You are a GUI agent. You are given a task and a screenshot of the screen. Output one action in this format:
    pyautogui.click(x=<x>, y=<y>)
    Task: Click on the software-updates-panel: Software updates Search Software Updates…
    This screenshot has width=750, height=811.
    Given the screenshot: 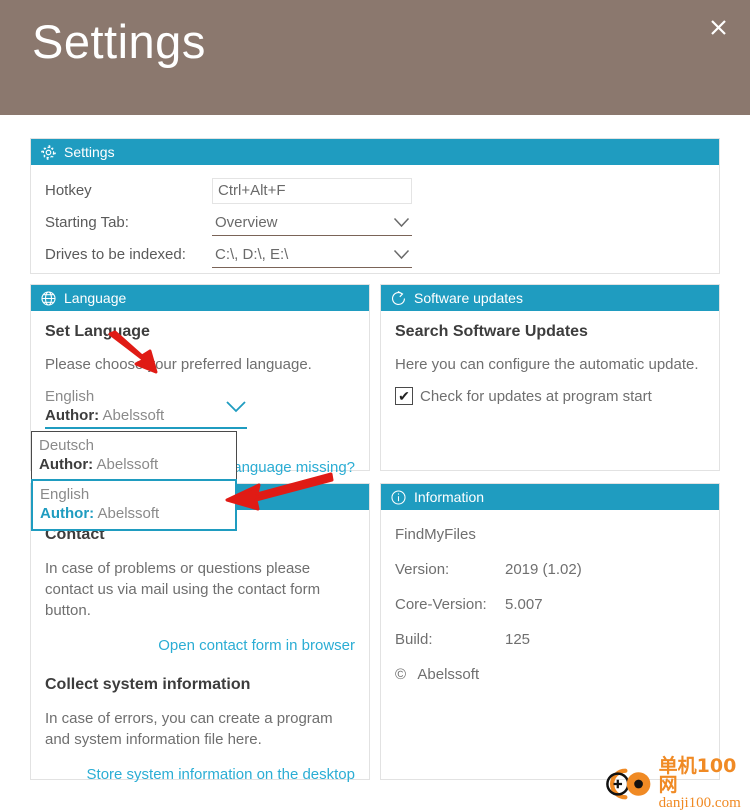 What is the action you would take?
    pyautogui.click(x=550, y=377)
    